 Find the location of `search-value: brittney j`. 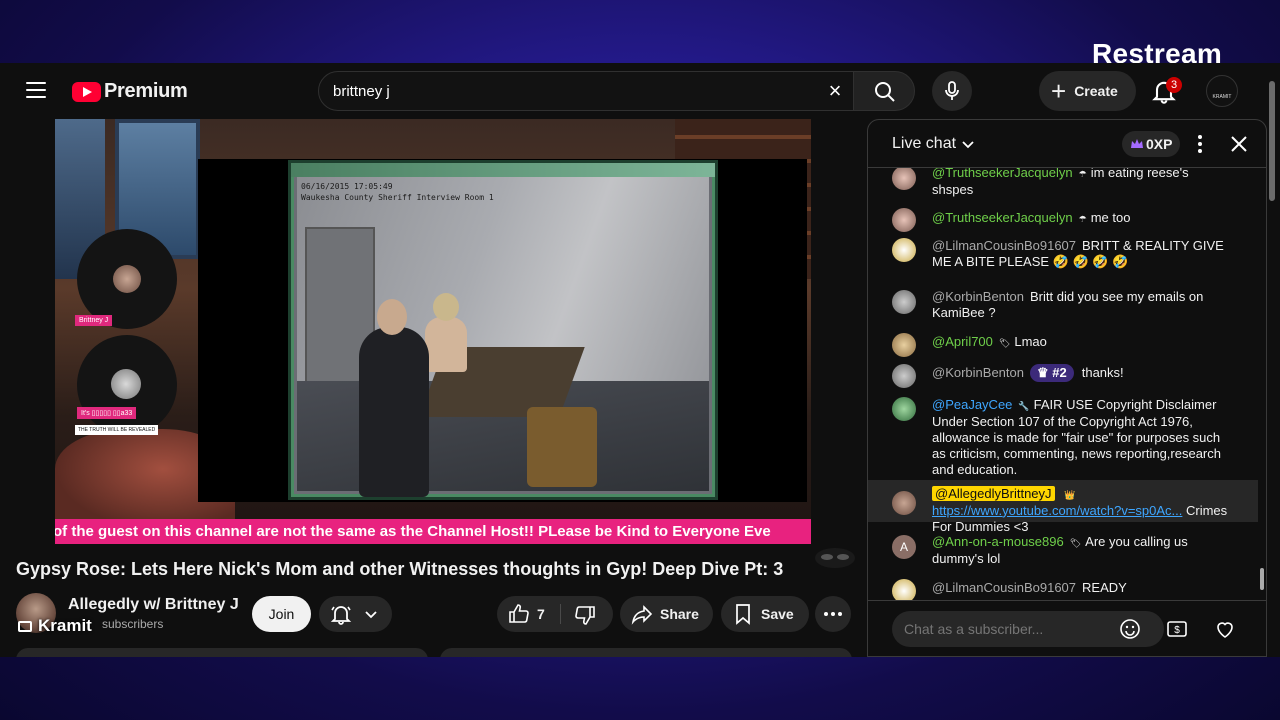

search-value: brittney j is located at coordinates (361, 91).